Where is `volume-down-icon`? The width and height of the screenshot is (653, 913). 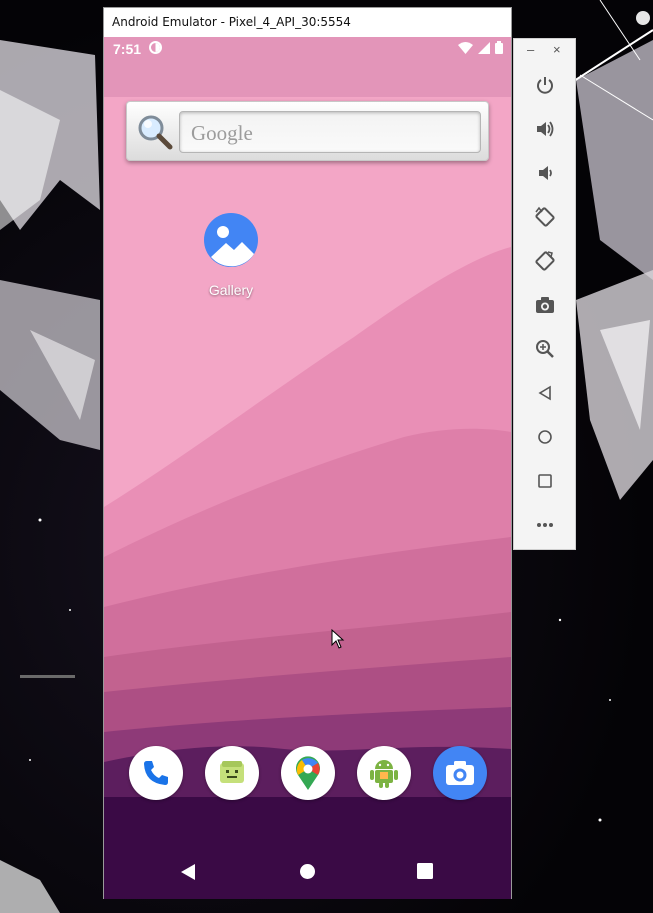
volume-down-icon is located at coordinates (545, 173).